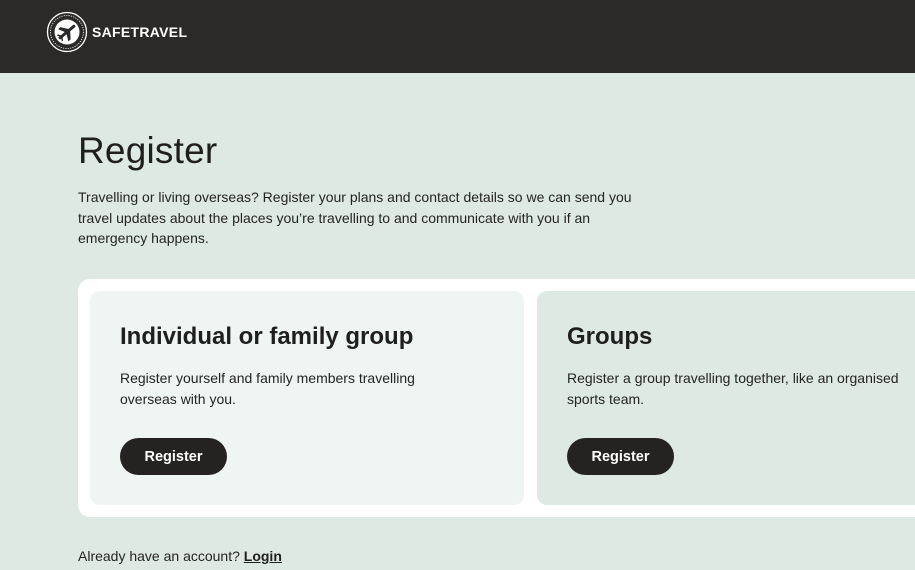 The image size is (915, 570). Describe the element at coordinates (148, 150) in the screenshot. I see `page-title: Register` at that location.